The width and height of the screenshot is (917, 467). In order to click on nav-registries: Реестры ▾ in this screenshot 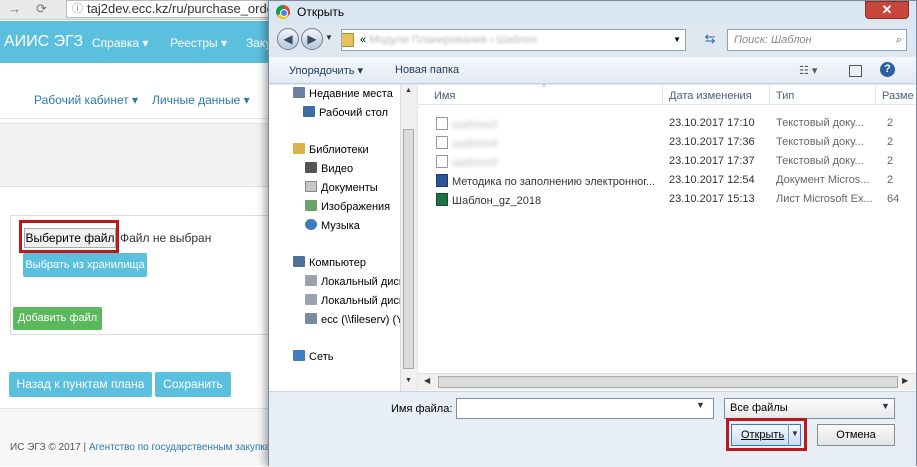, I will do `click(198, 43)`.